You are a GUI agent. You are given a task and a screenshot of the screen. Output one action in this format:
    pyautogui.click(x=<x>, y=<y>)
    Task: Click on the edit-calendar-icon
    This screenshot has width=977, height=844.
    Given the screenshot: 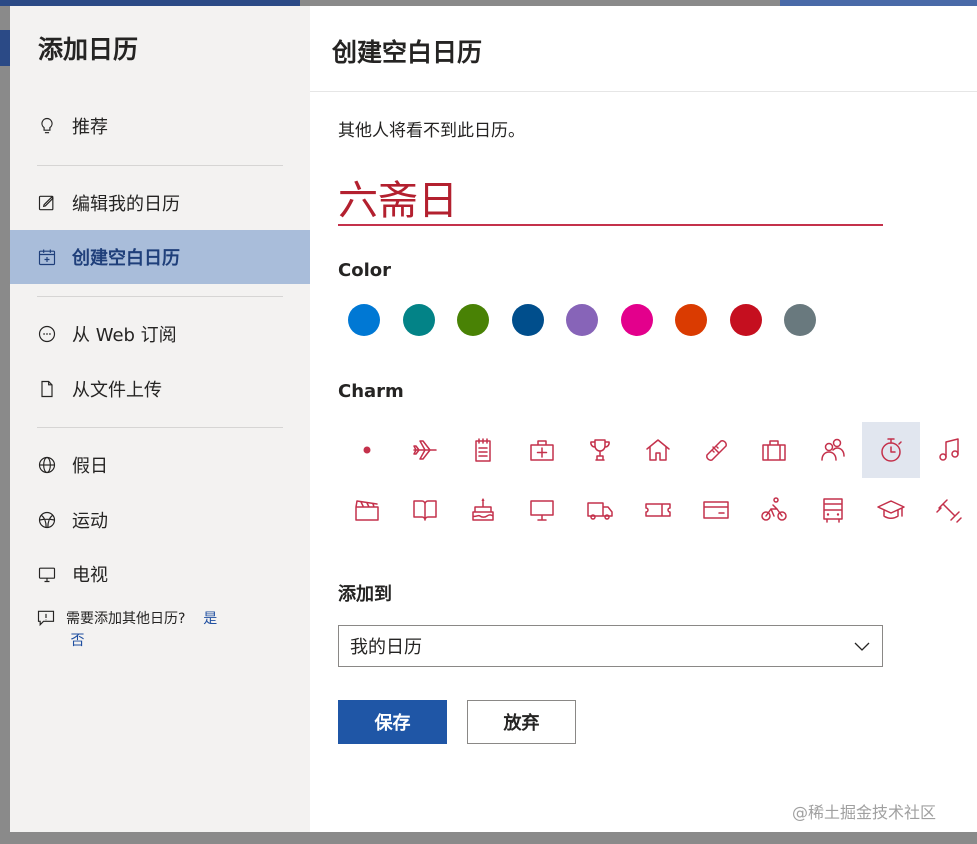 What is the action you would take?
    pyautogui.click(x=47, y=203)
    